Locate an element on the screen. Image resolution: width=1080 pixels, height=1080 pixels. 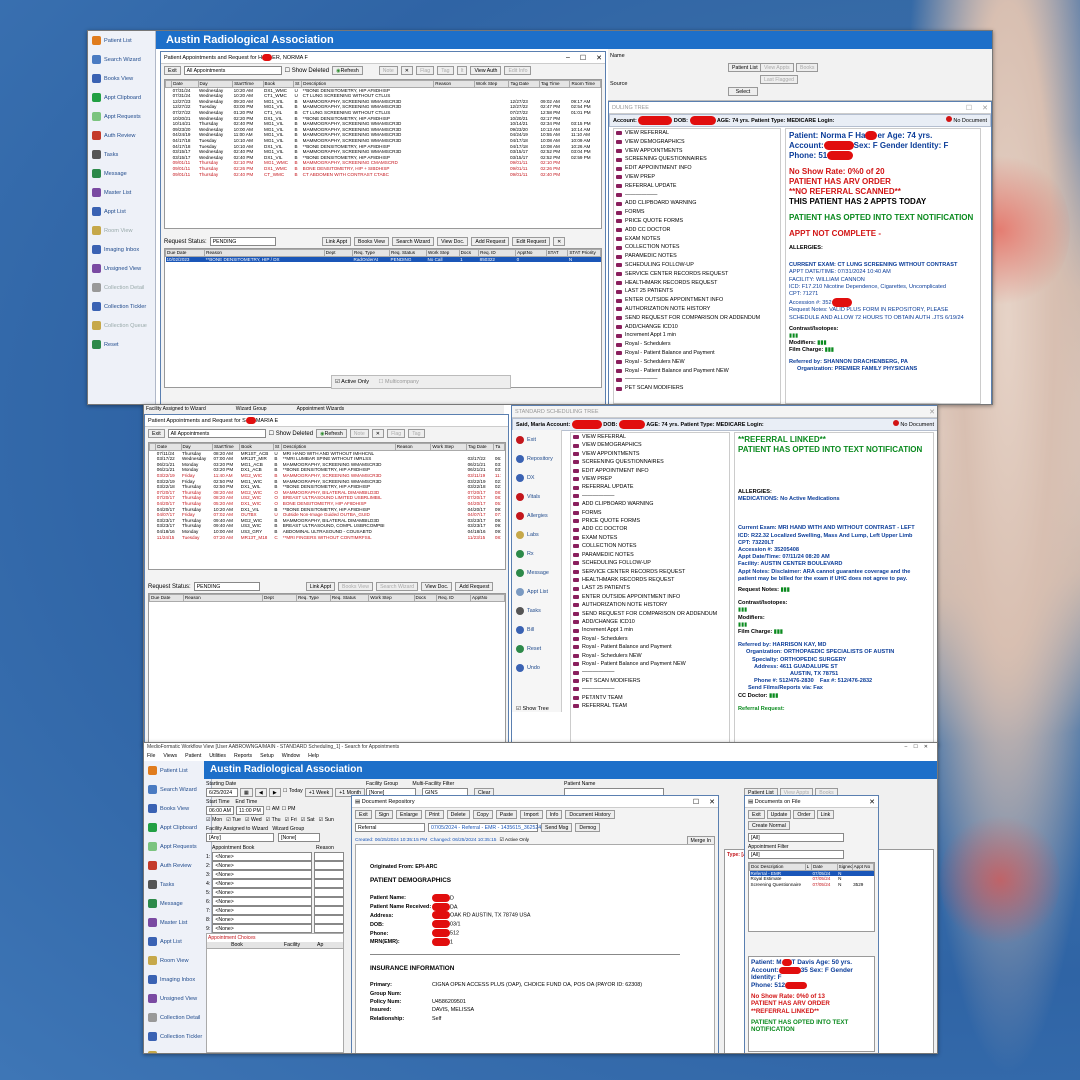
link-apptbutton: Link Appt is located at coordinates (336, 241).